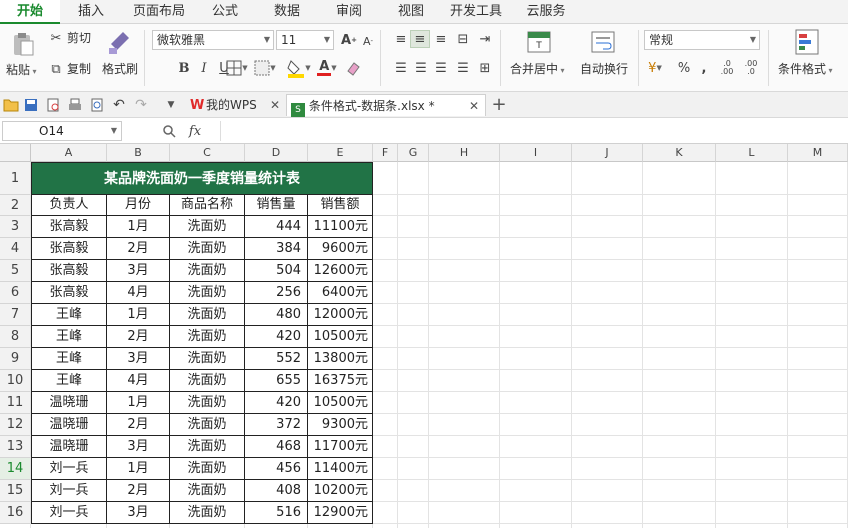 Image resolution: width=848 pixels, height=528 pixels. I want to click on tab-my-wps: W 我的WPS ✕, so click(234, 105).